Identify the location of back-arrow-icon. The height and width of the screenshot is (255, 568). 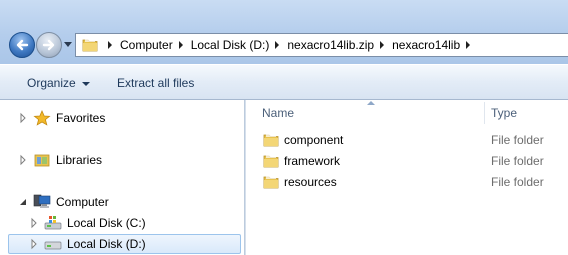
(22, 45).